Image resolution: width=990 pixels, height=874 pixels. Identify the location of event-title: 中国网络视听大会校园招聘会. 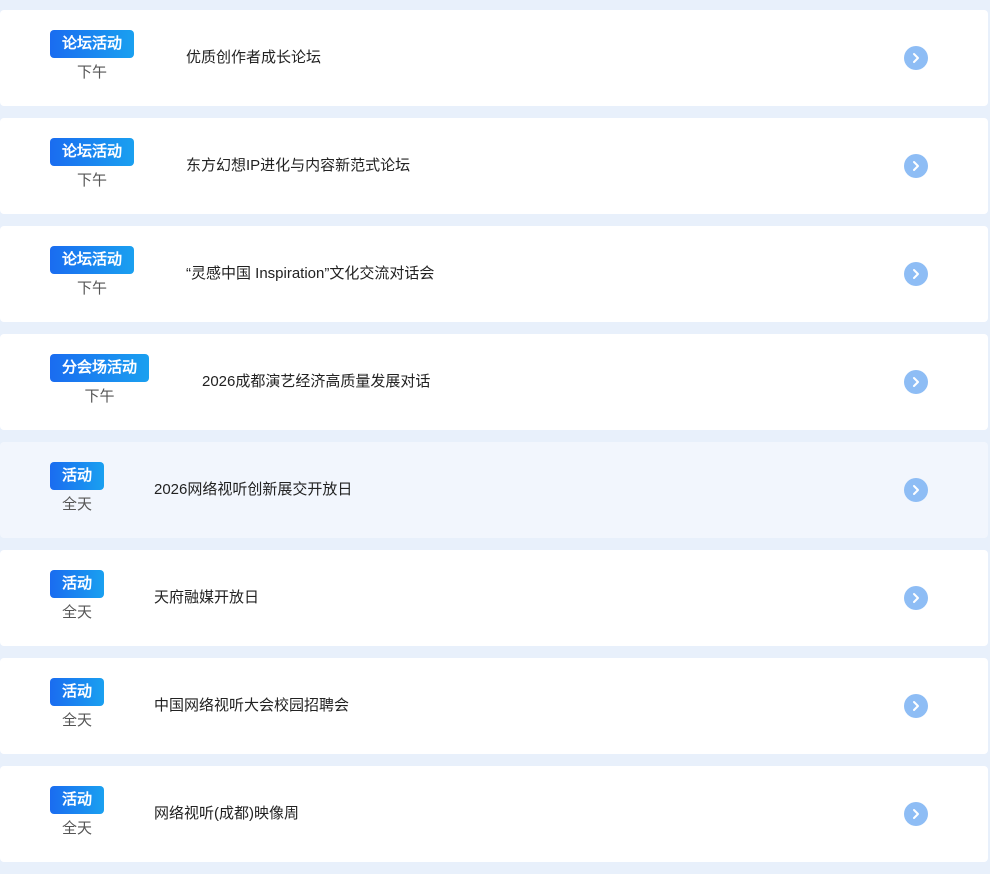
(251, 706).